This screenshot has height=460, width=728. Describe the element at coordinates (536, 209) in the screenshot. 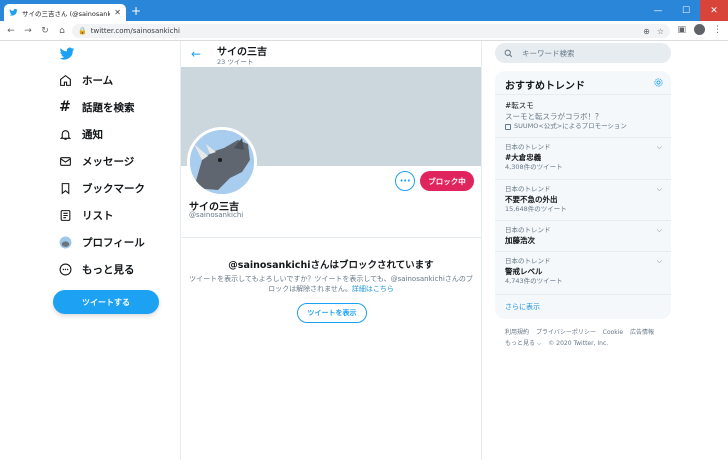

I see `trend-count: 15,648件のツイート` at that location.